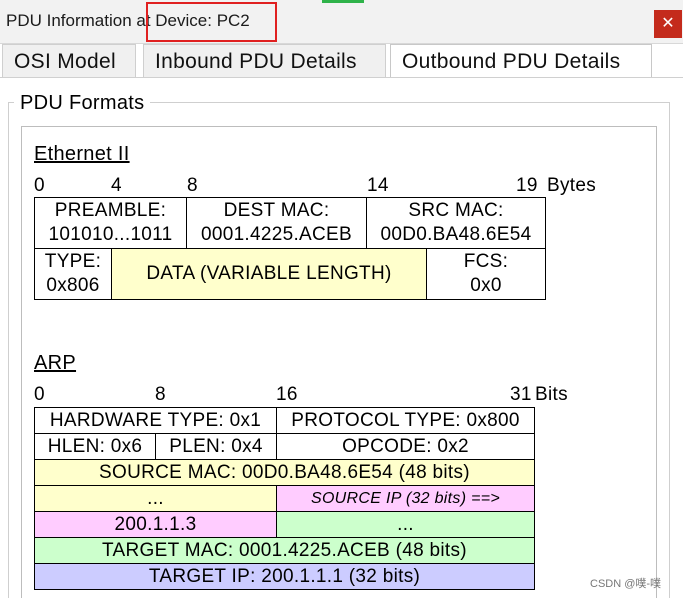  Describe the element at coordinates (110, 223) in the screenshot. I see `ethernet-preamble-field: PREAMBLE: 101010...1011` at that location.